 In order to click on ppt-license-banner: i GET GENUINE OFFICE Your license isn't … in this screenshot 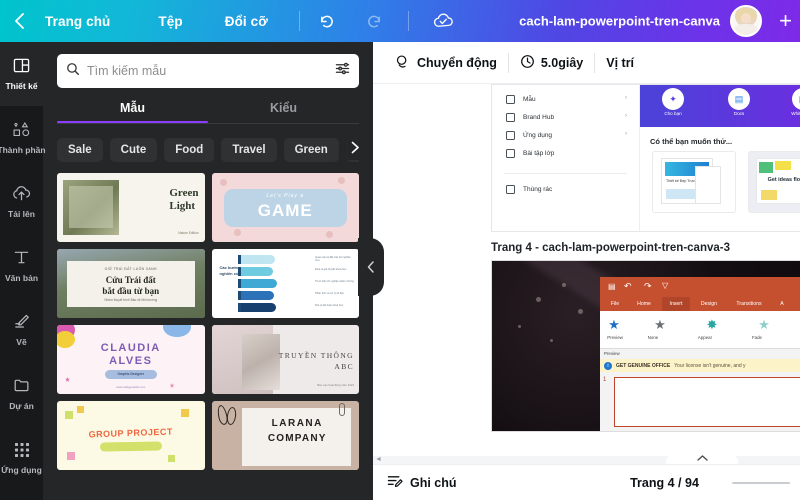, I will do `click(700, 365)`.